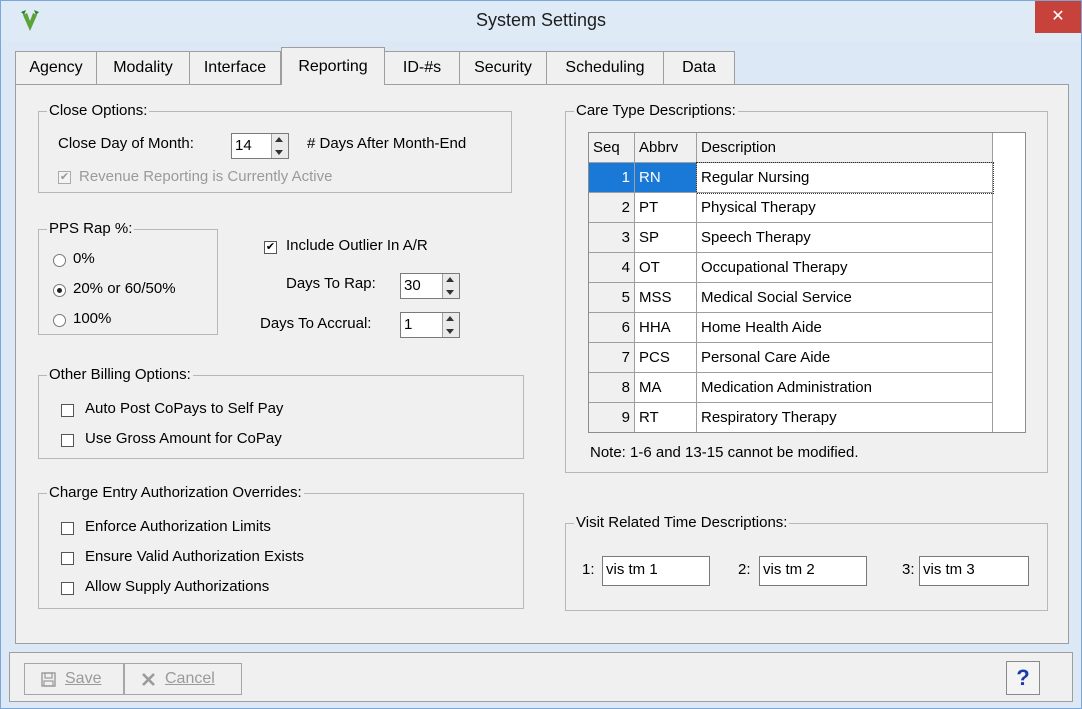 The image size is (1082, 709). Describe the element at coordinates (333, 66) in the screenshot. I see `tab-reporting: Reporting` at that location.